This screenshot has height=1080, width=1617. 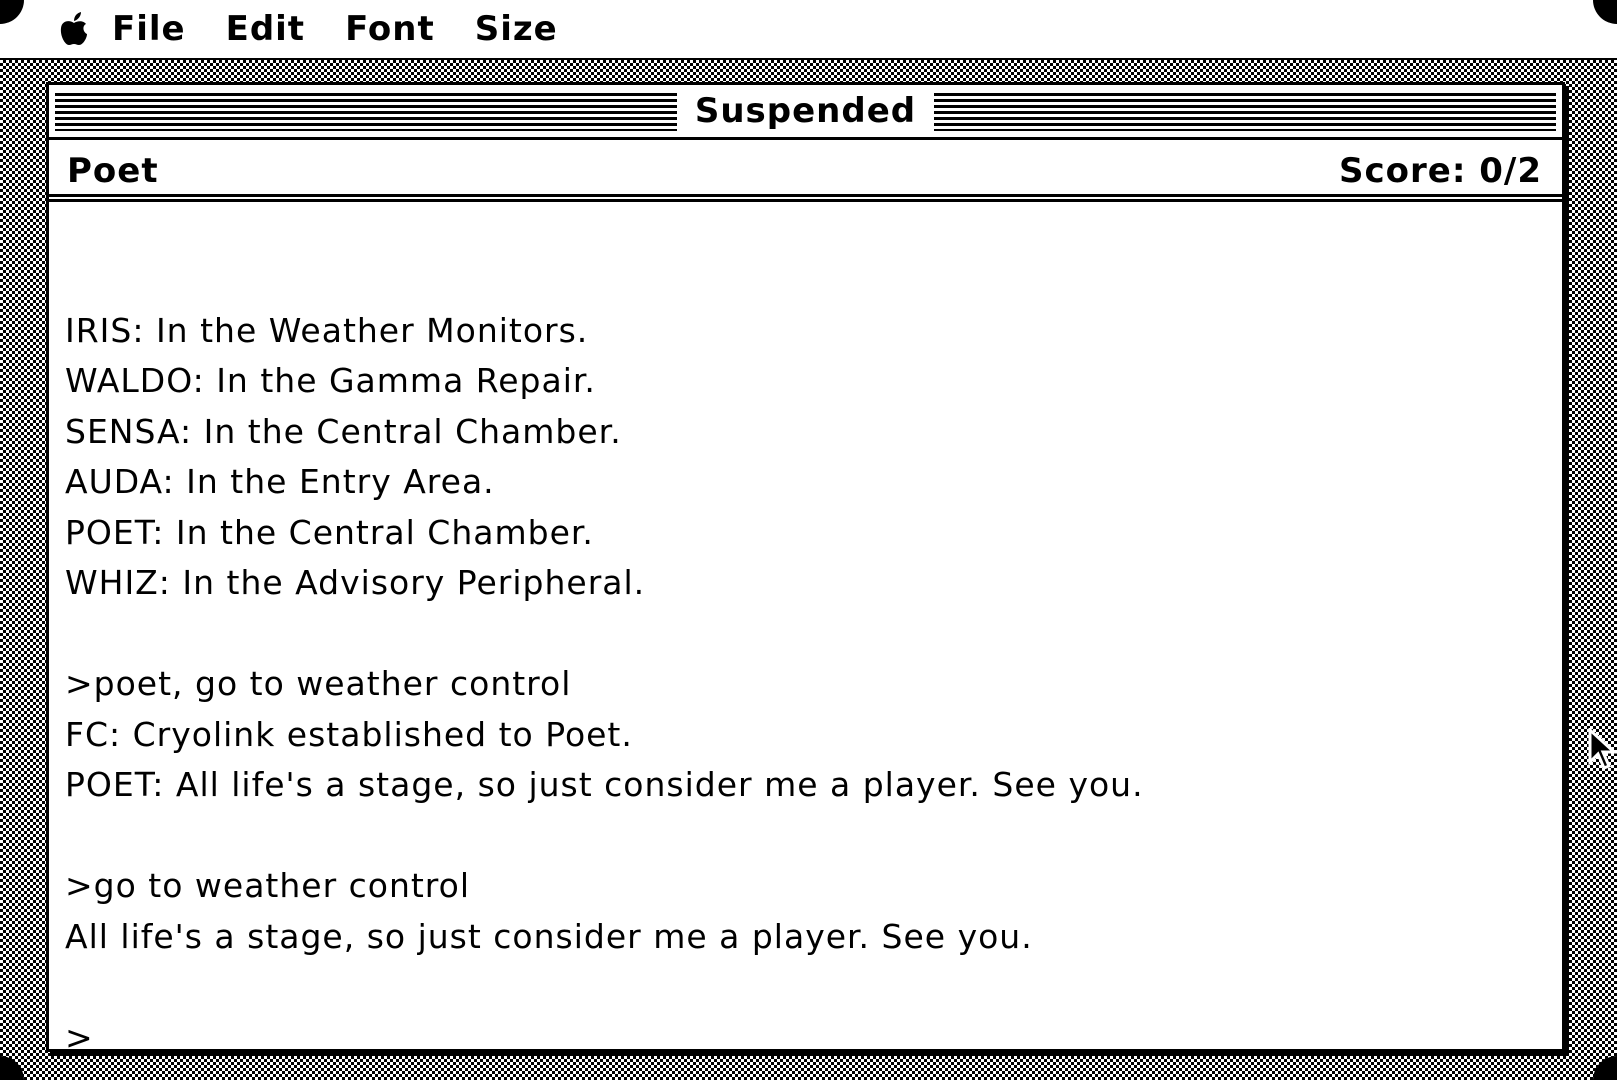 I want to click on menu-bar: File Edit Font Size, so click(x=808, y=30).